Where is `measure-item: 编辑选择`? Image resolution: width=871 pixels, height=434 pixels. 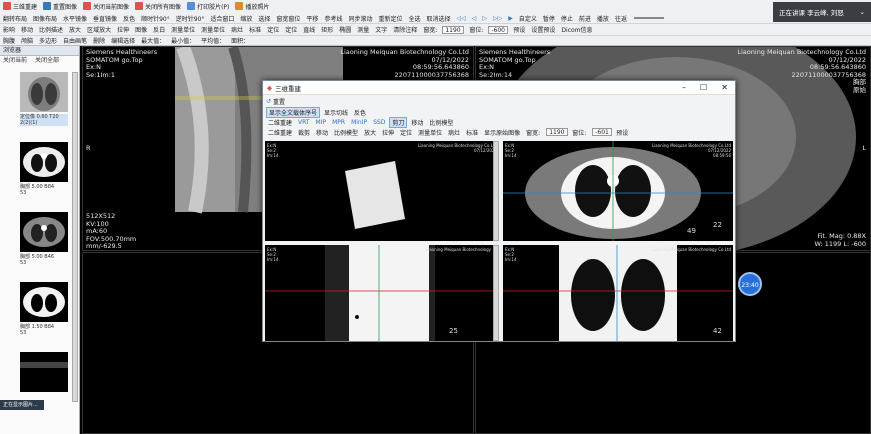 measure-item: 编辑选择 is located at coordinates (123, 40).